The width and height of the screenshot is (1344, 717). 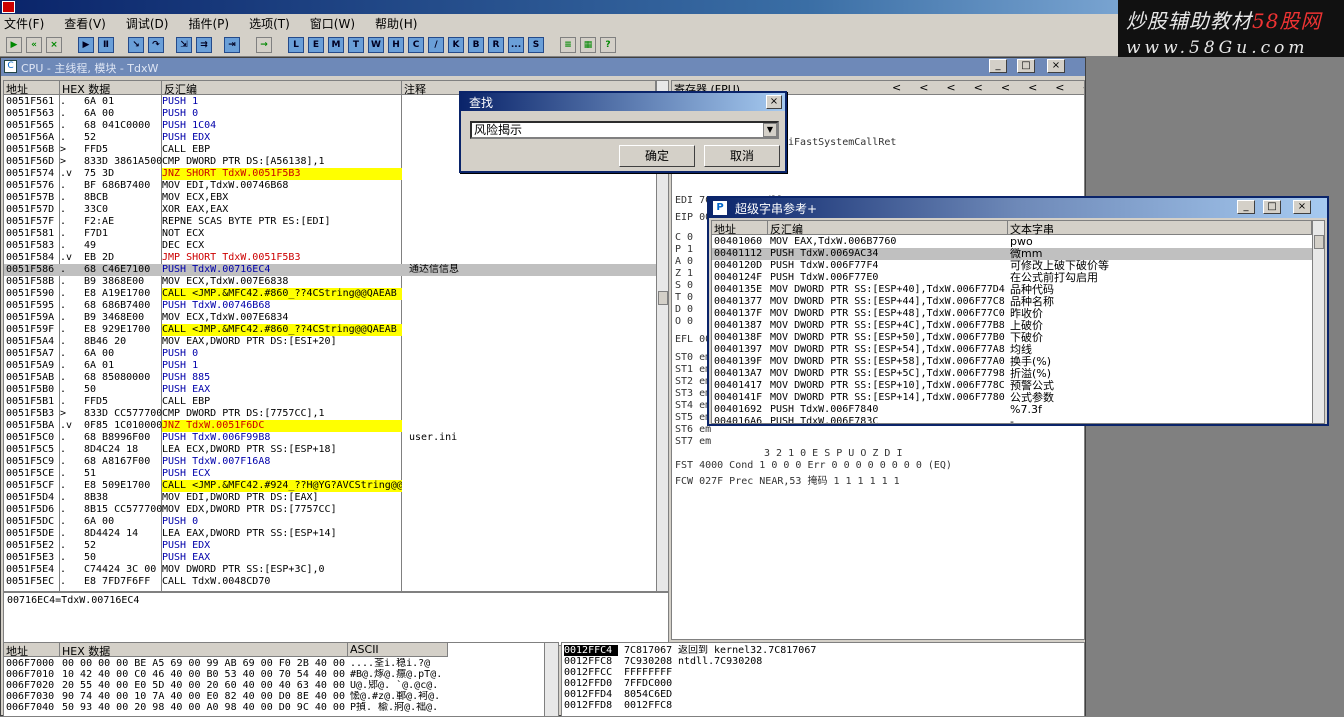 What do you see at coordinates (476, 45) in the screenshot?
I see `toolbar-window-button: B` at bounding box center [476, 45].